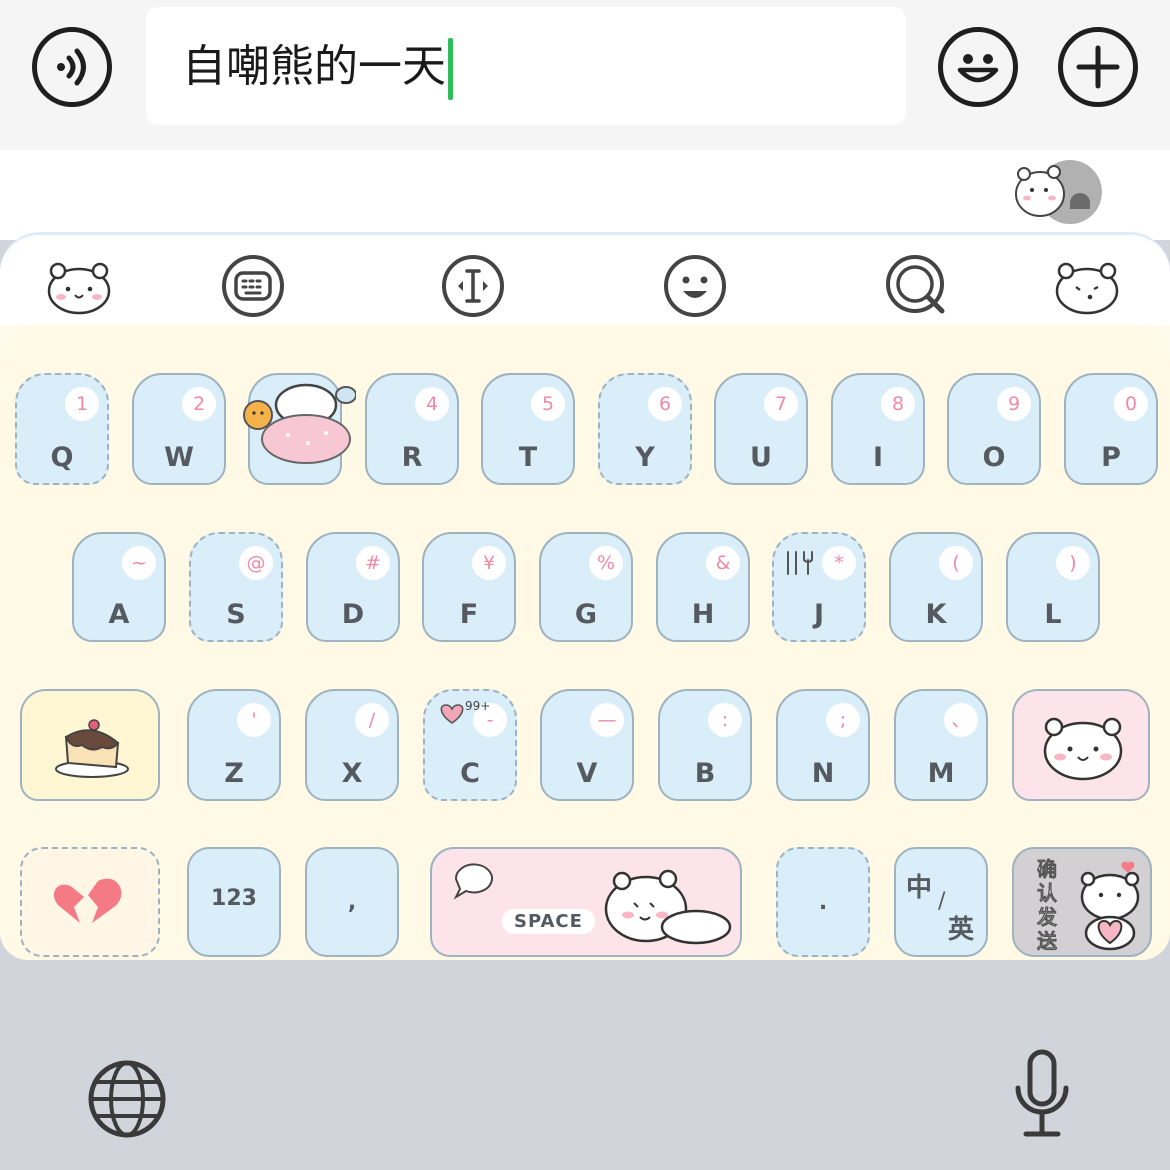 The image size is (1170, 1170). I want to click on period-key: ., so click(823, 902).